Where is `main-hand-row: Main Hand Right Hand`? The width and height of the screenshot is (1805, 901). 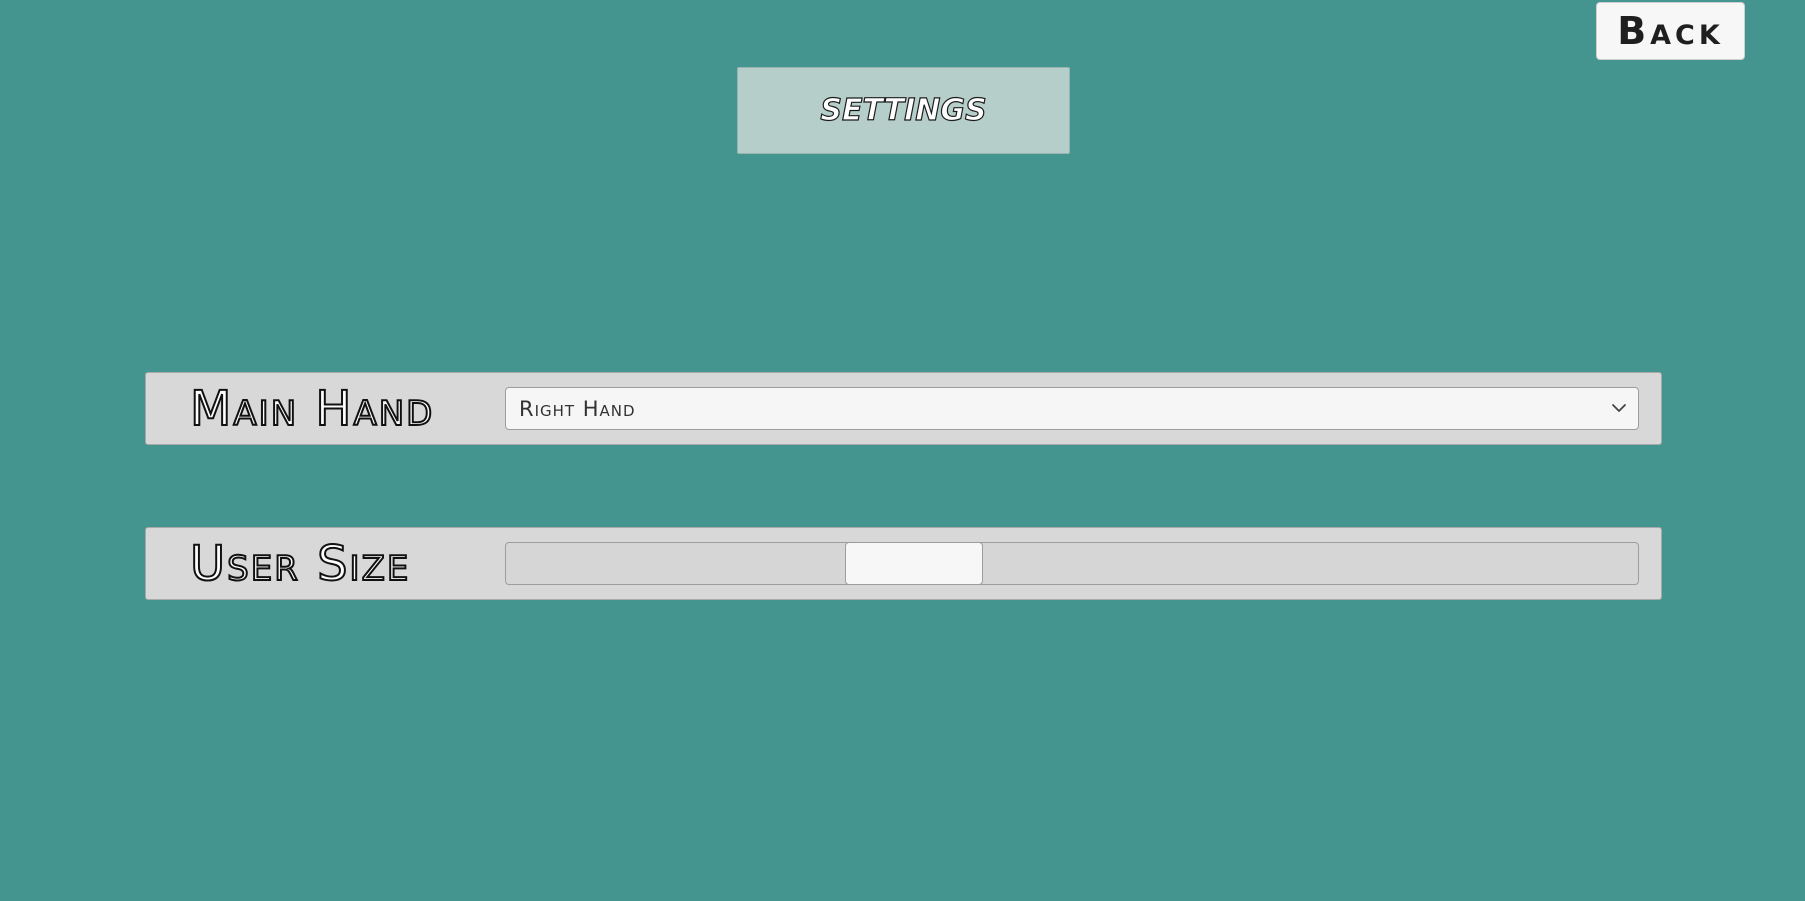
main-hand-row: Main Hand Right Hand is located at coordinates (903, 408).